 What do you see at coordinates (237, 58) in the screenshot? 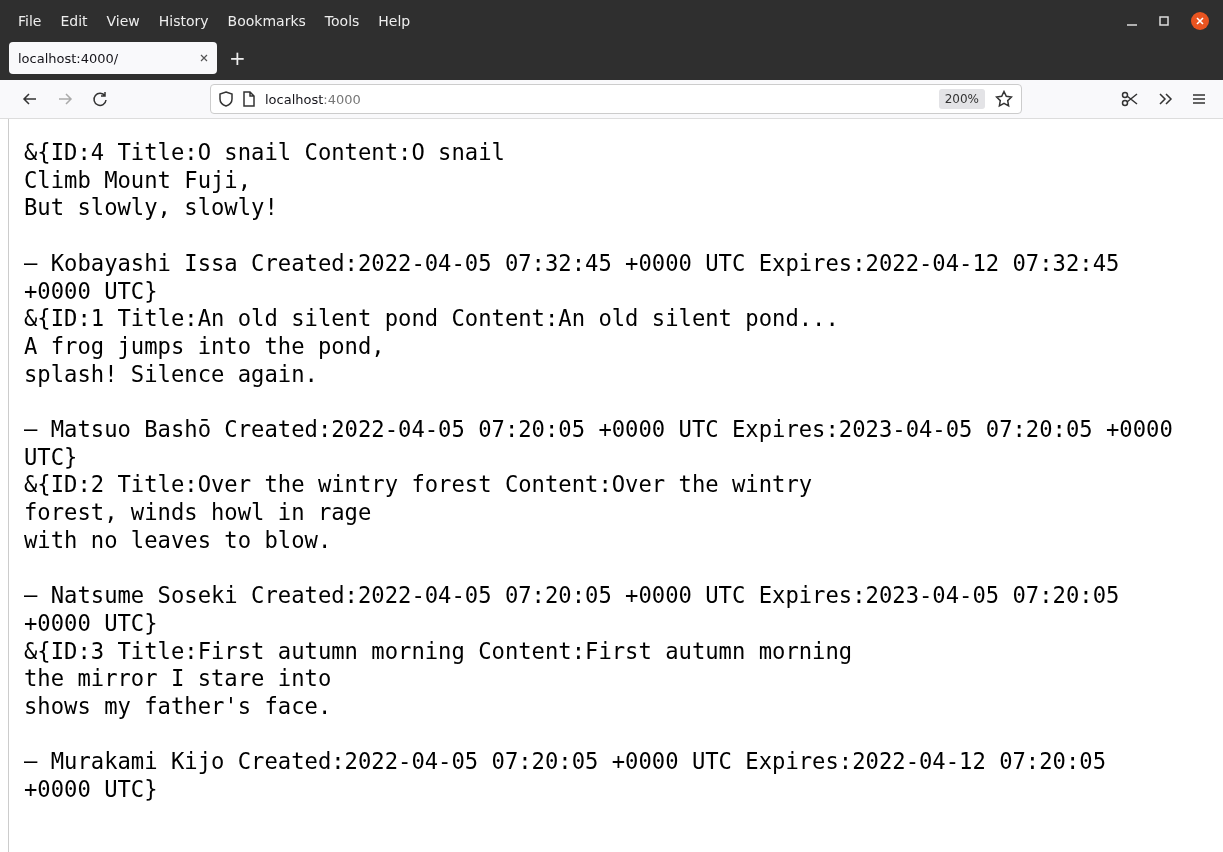
I see `new-tab-button: +` at bounding box center [237, 58].